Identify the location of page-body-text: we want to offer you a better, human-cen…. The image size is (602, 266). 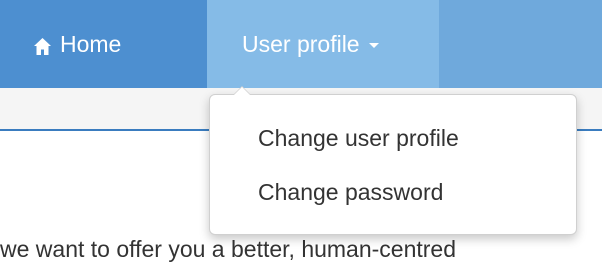
(228, 249).